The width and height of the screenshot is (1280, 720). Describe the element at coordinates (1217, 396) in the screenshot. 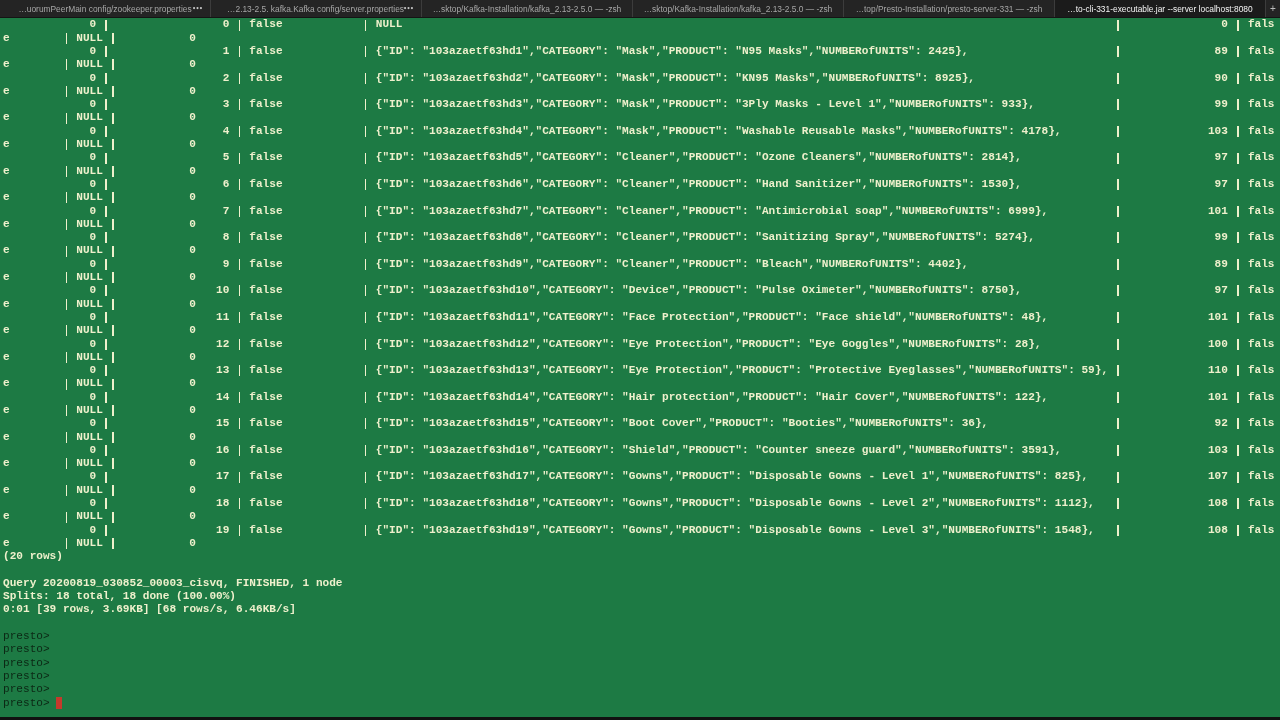

I see `table-cell: 101` at that location.